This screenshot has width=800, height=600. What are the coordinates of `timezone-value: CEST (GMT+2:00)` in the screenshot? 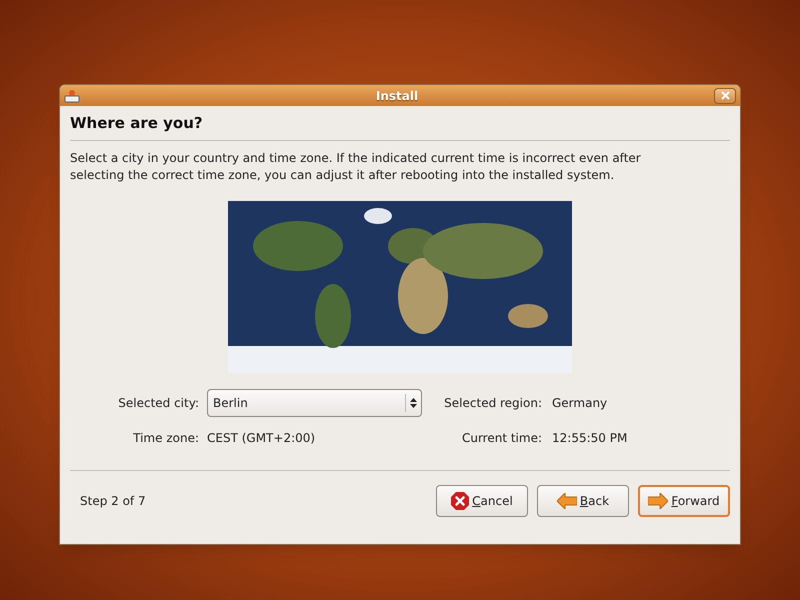 It's located at (261, 438).